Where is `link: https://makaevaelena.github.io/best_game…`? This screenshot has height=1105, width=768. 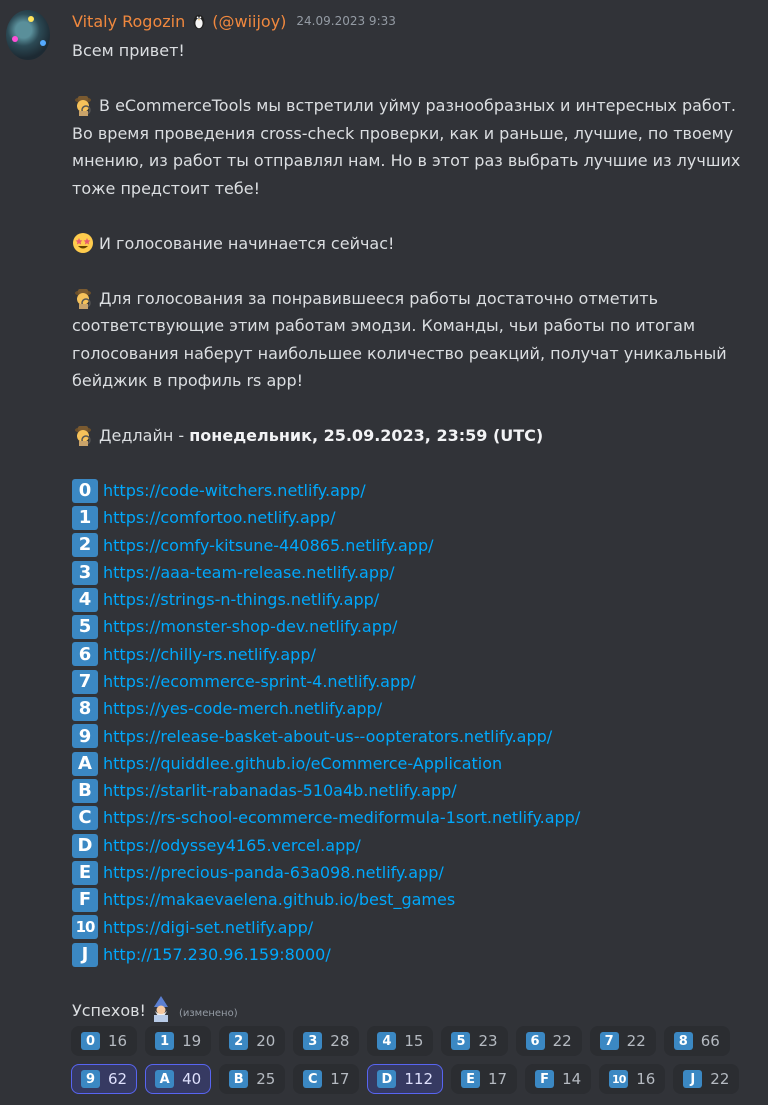
link: https://makaevaelena.github.io/best_game… is located at coordinates (279, 900).